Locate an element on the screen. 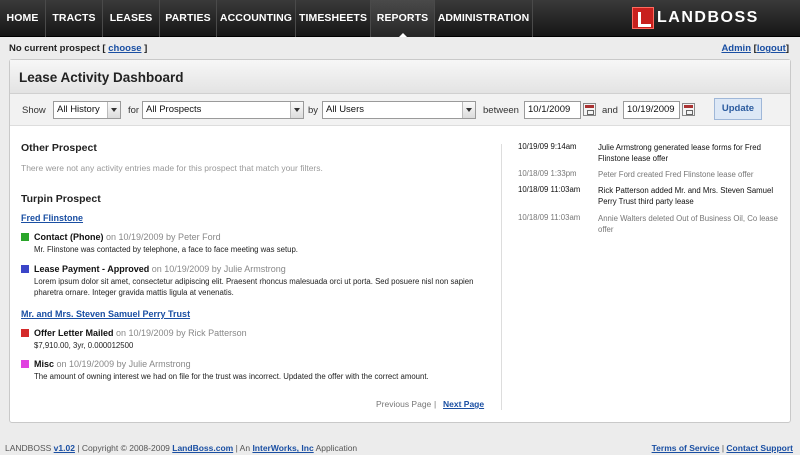 This screenshot has height=455, width=800. nav-tracts: TRACTS is located at coordinates (74, 18).